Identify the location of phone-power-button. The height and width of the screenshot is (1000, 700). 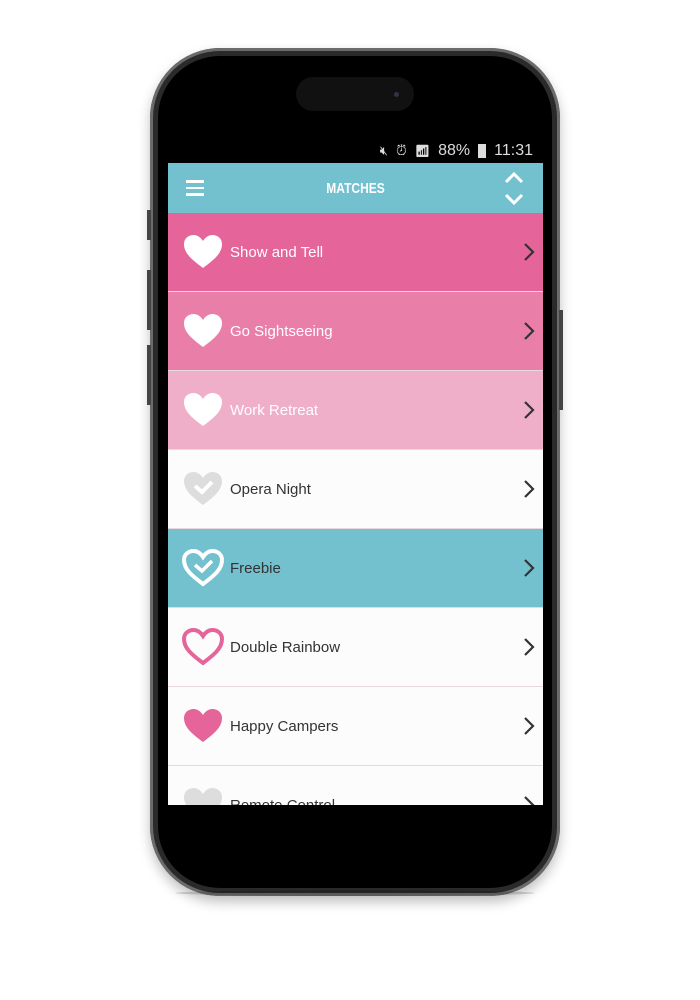
(561, 360).